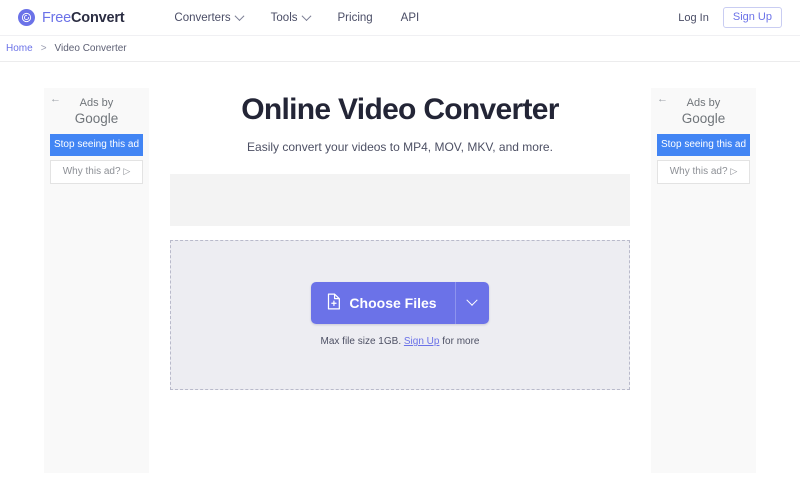 Image resolution: width=800 pixels, height=500 pixels. What do you see at coordinates (393, 303) in the screenshot?
I see `choose-files-label: Choose Files` at bounding box center [393, 303].